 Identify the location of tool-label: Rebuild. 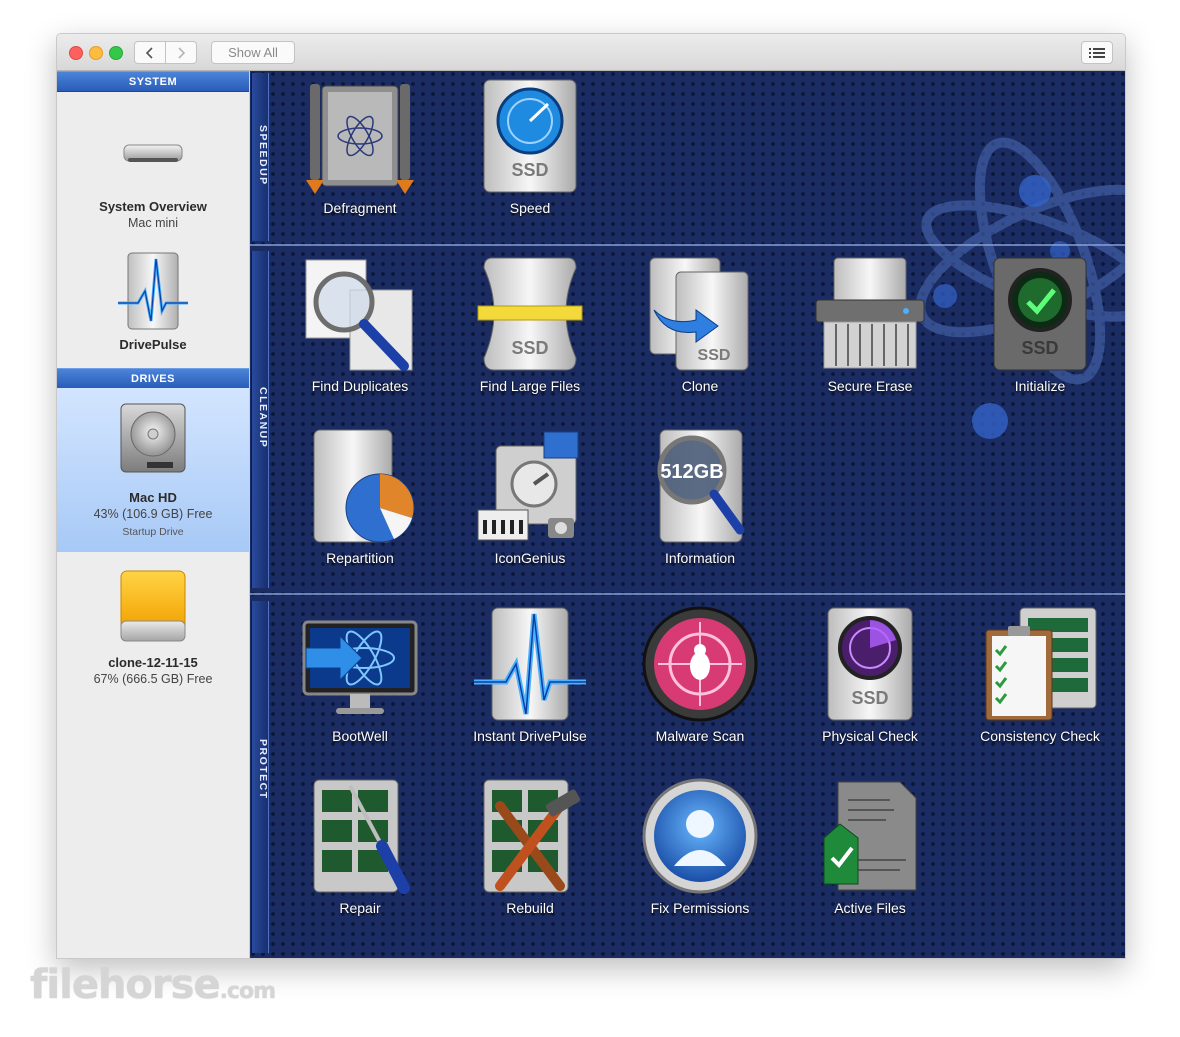
(530, 908).